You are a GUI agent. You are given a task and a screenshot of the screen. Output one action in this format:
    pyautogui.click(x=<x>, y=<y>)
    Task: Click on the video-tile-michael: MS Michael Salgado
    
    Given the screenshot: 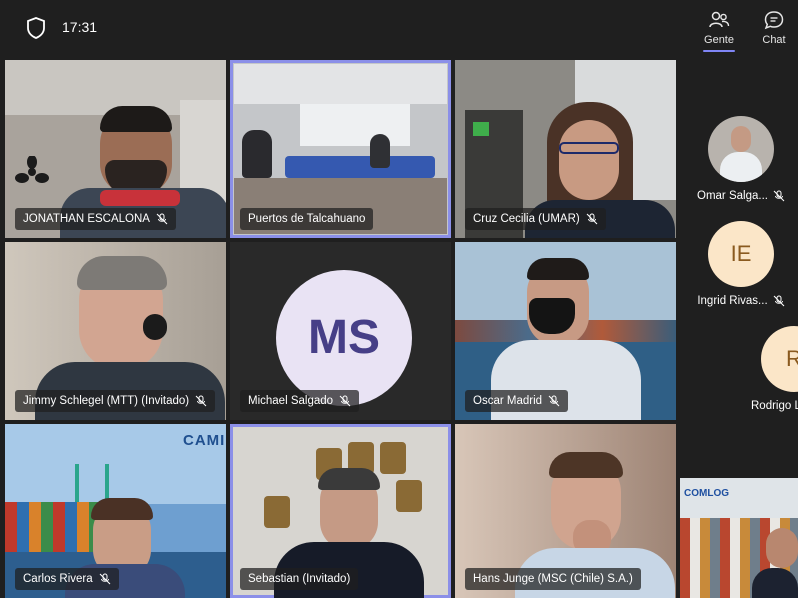 What is the action you would take?
    pyautogui.click(x=340, y=331)
    